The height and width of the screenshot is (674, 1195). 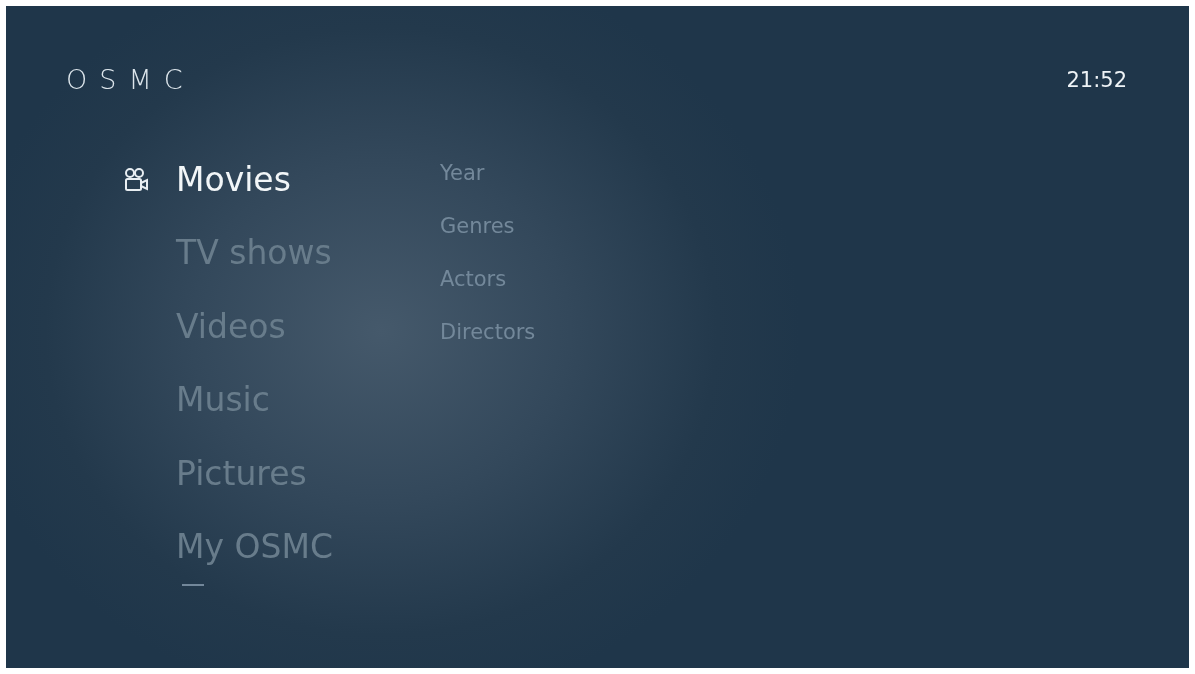 What do you see at coordinates (473, 292) in the screenshot?
I see `submenu-item: Actors` at bounding box center [473, 292].